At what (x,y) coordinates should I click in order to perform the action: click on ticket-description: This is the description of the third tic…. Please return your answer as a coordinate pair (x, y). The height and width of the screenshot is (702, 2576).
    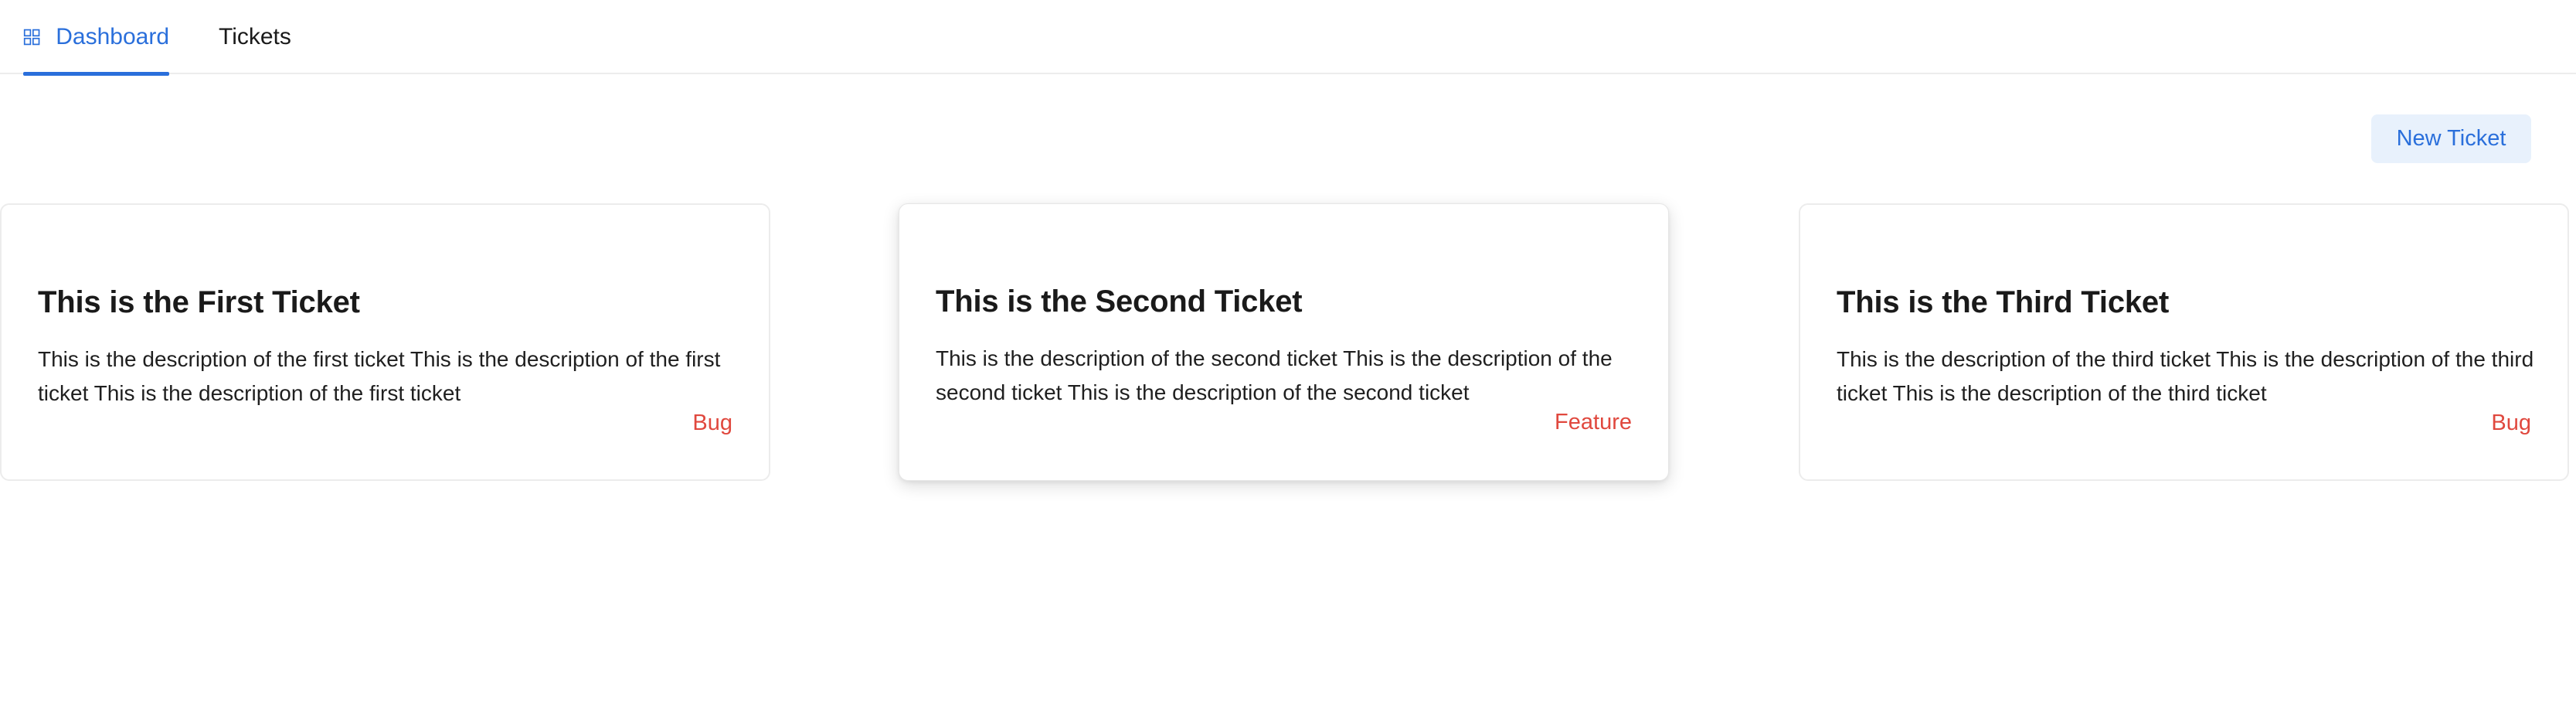
    Looking at the image, I should click on (2185, 376).